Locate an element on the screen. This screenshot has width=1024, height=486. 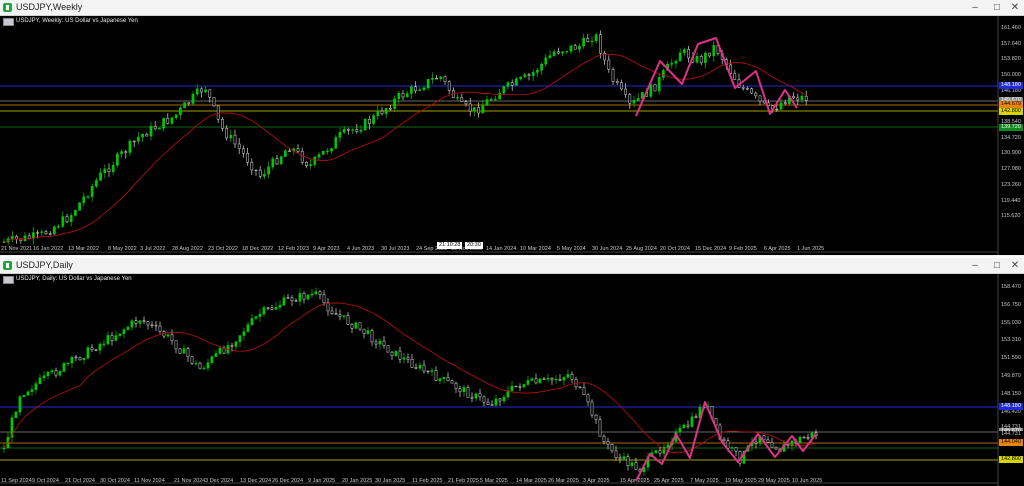
date-tick-label: 14 Mar 2025 is located at coordinates (531, 481).